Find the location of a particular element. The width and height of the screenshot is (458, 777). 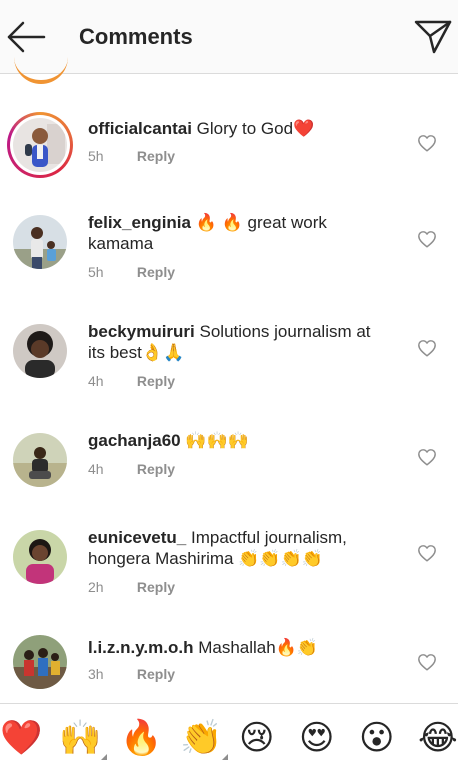

share-button is located at coordinates (432, 37).